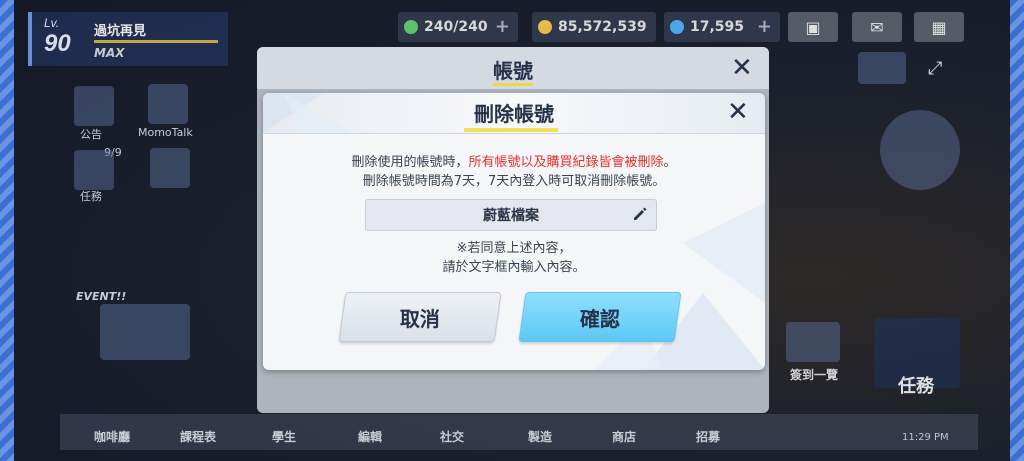 The width and height of the screenshot is (1024, 461). I want to click on credits-value: 85,572,539, so click(602, 27).